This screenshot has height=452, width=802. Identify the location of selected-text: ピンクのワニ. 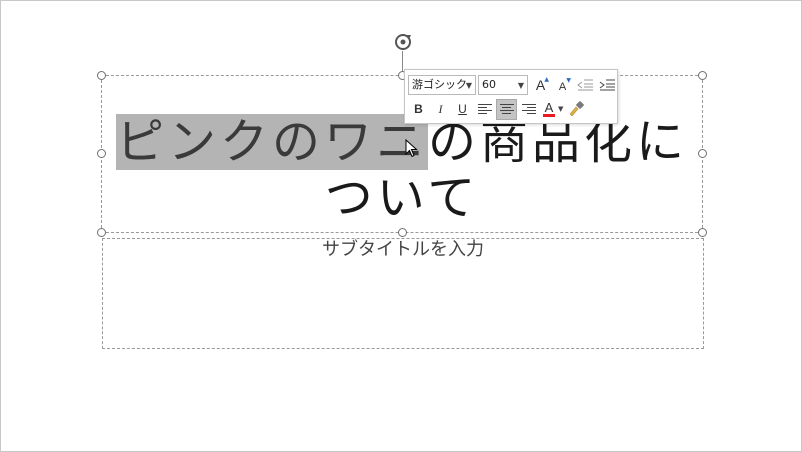
(271, 142).